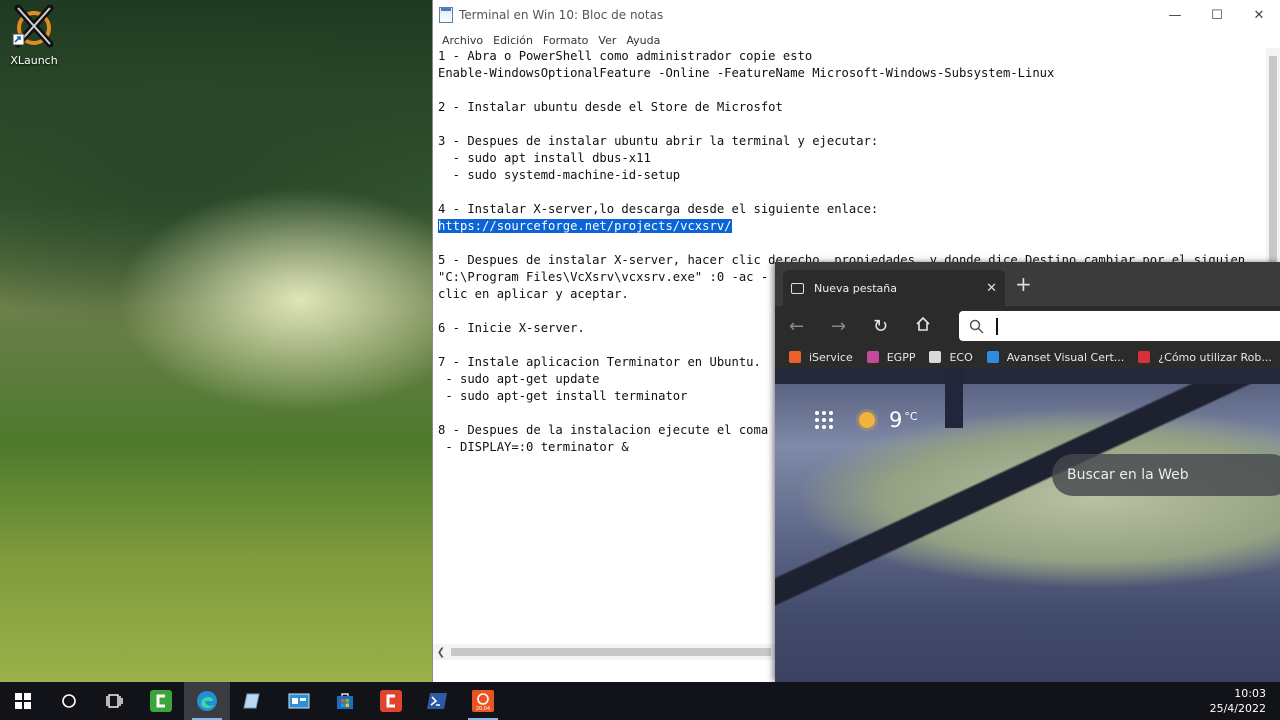  I want to click on camtasia-green-icon, so click(161, 701).